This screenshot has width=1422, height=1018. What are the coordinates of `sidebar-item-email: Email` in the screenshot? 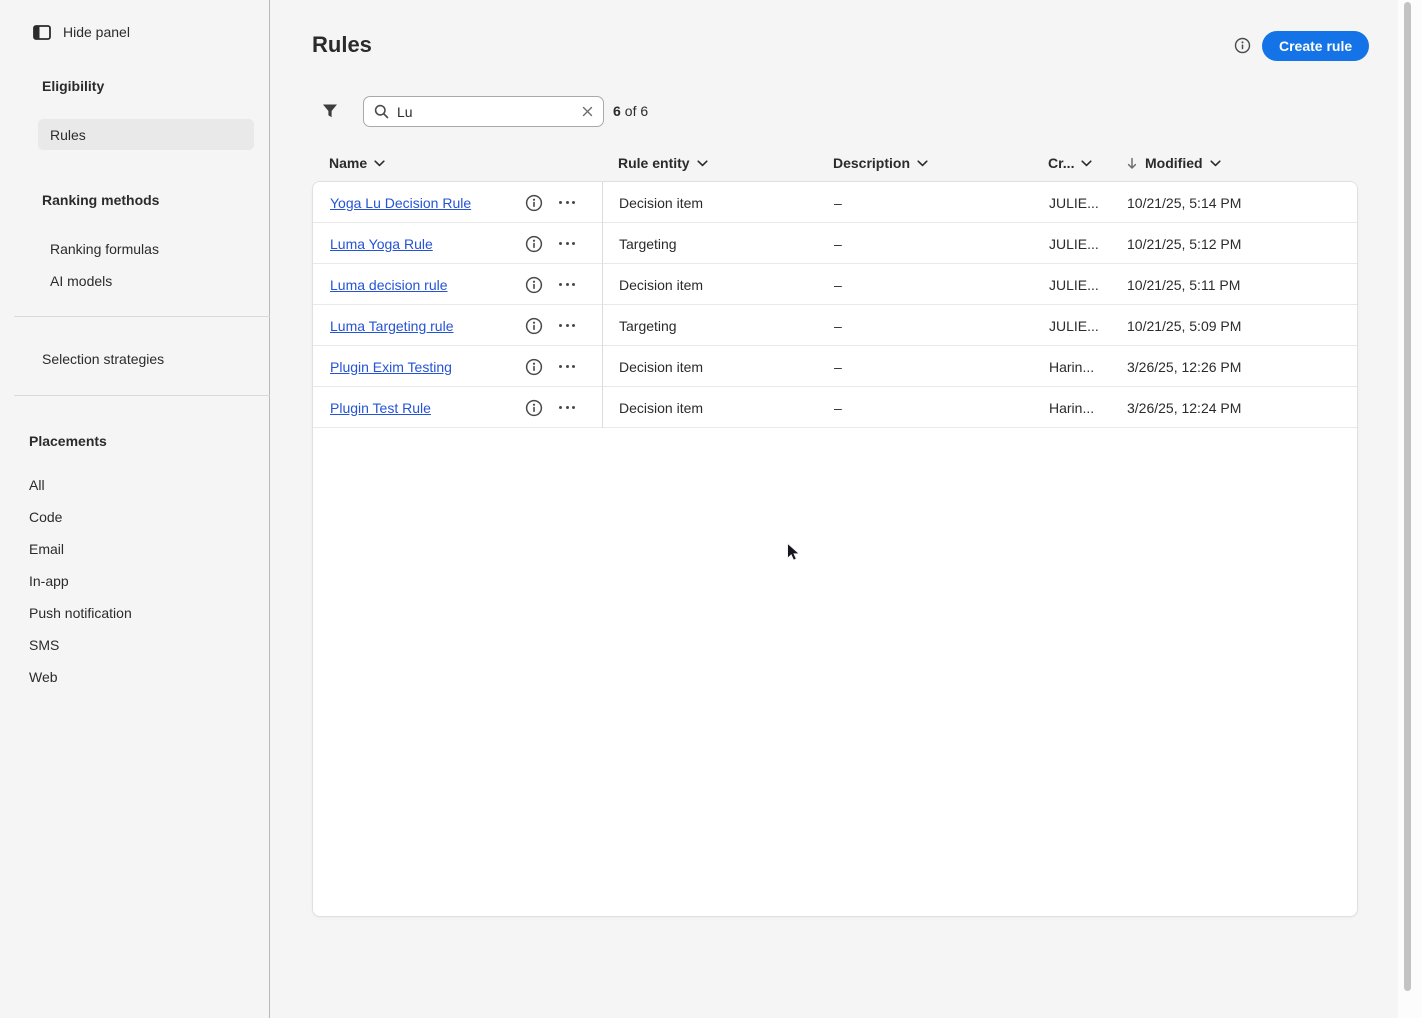 It's located at (46, 549).